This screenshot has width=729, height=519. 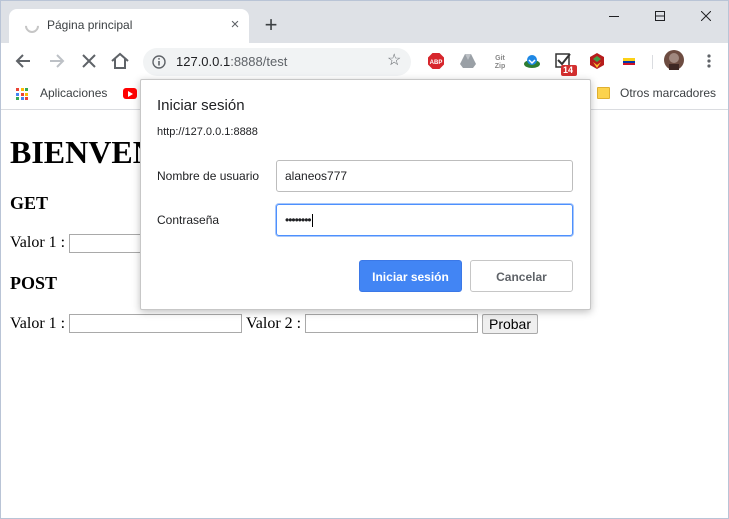 I want to click on password-mask: ••••••••, so click(x=298, y=220).